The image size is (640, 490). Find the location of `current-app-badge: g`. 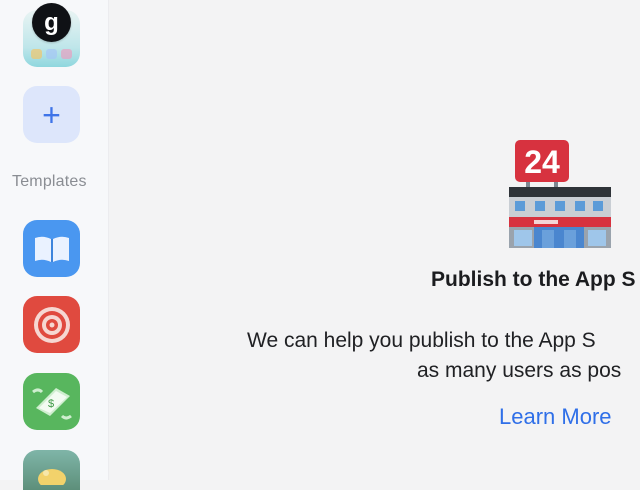

current-app-badge: g is located at coordinates (51, 22).